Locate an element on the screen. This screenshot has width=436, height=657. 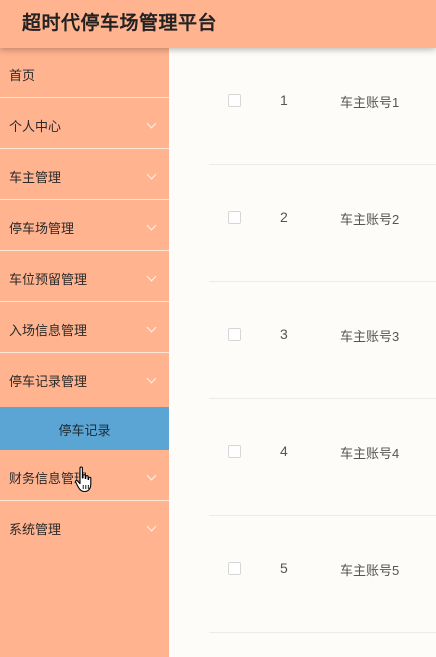
sidebar-item-parking-lot-management: 停车场管理 is located at coordinates (84, 226).